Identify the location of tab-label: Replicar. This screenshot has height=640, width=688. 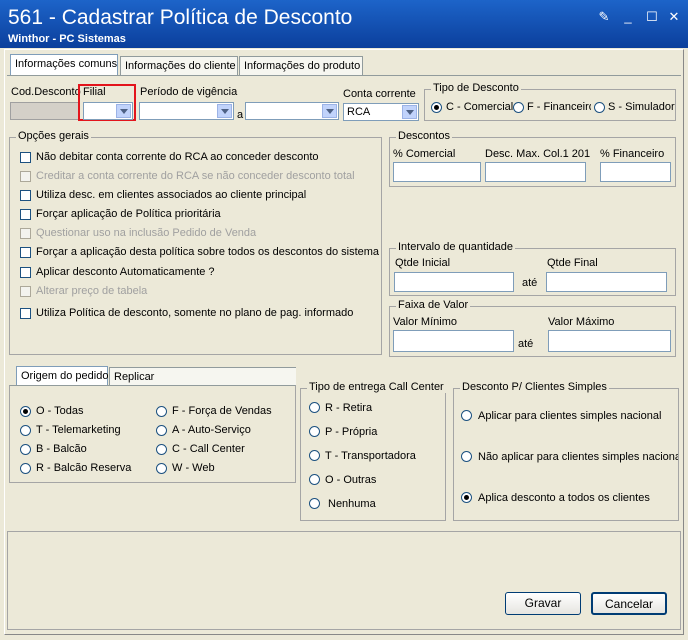
(134, 377).